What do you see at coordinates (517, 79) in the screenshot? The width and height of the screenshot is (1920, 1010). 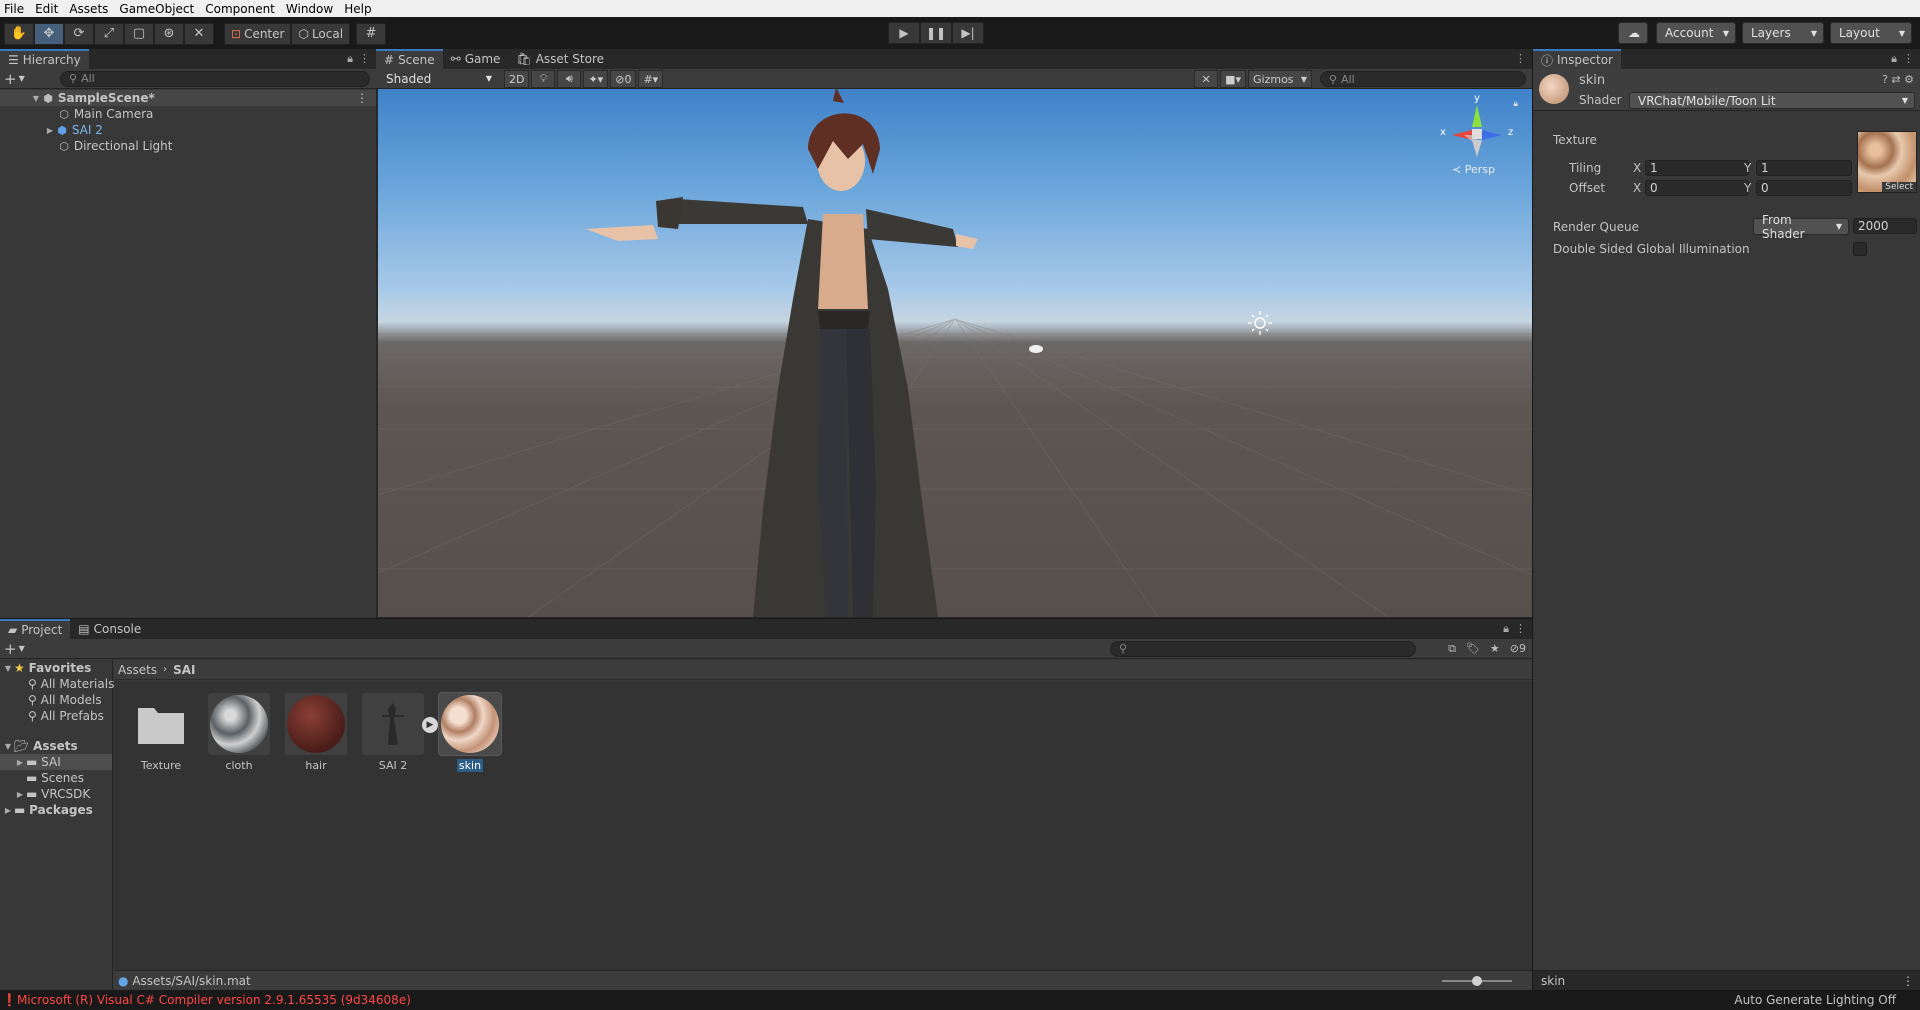 I see `mode-2d-button: 2D` at bounding box center [517, 79].